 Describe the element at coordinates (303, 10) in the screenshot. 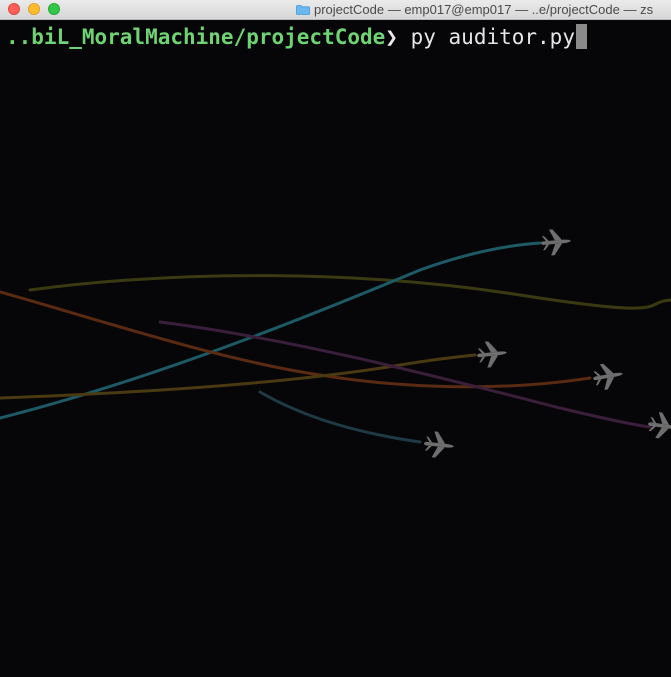

I see `folder-icon` at that location.